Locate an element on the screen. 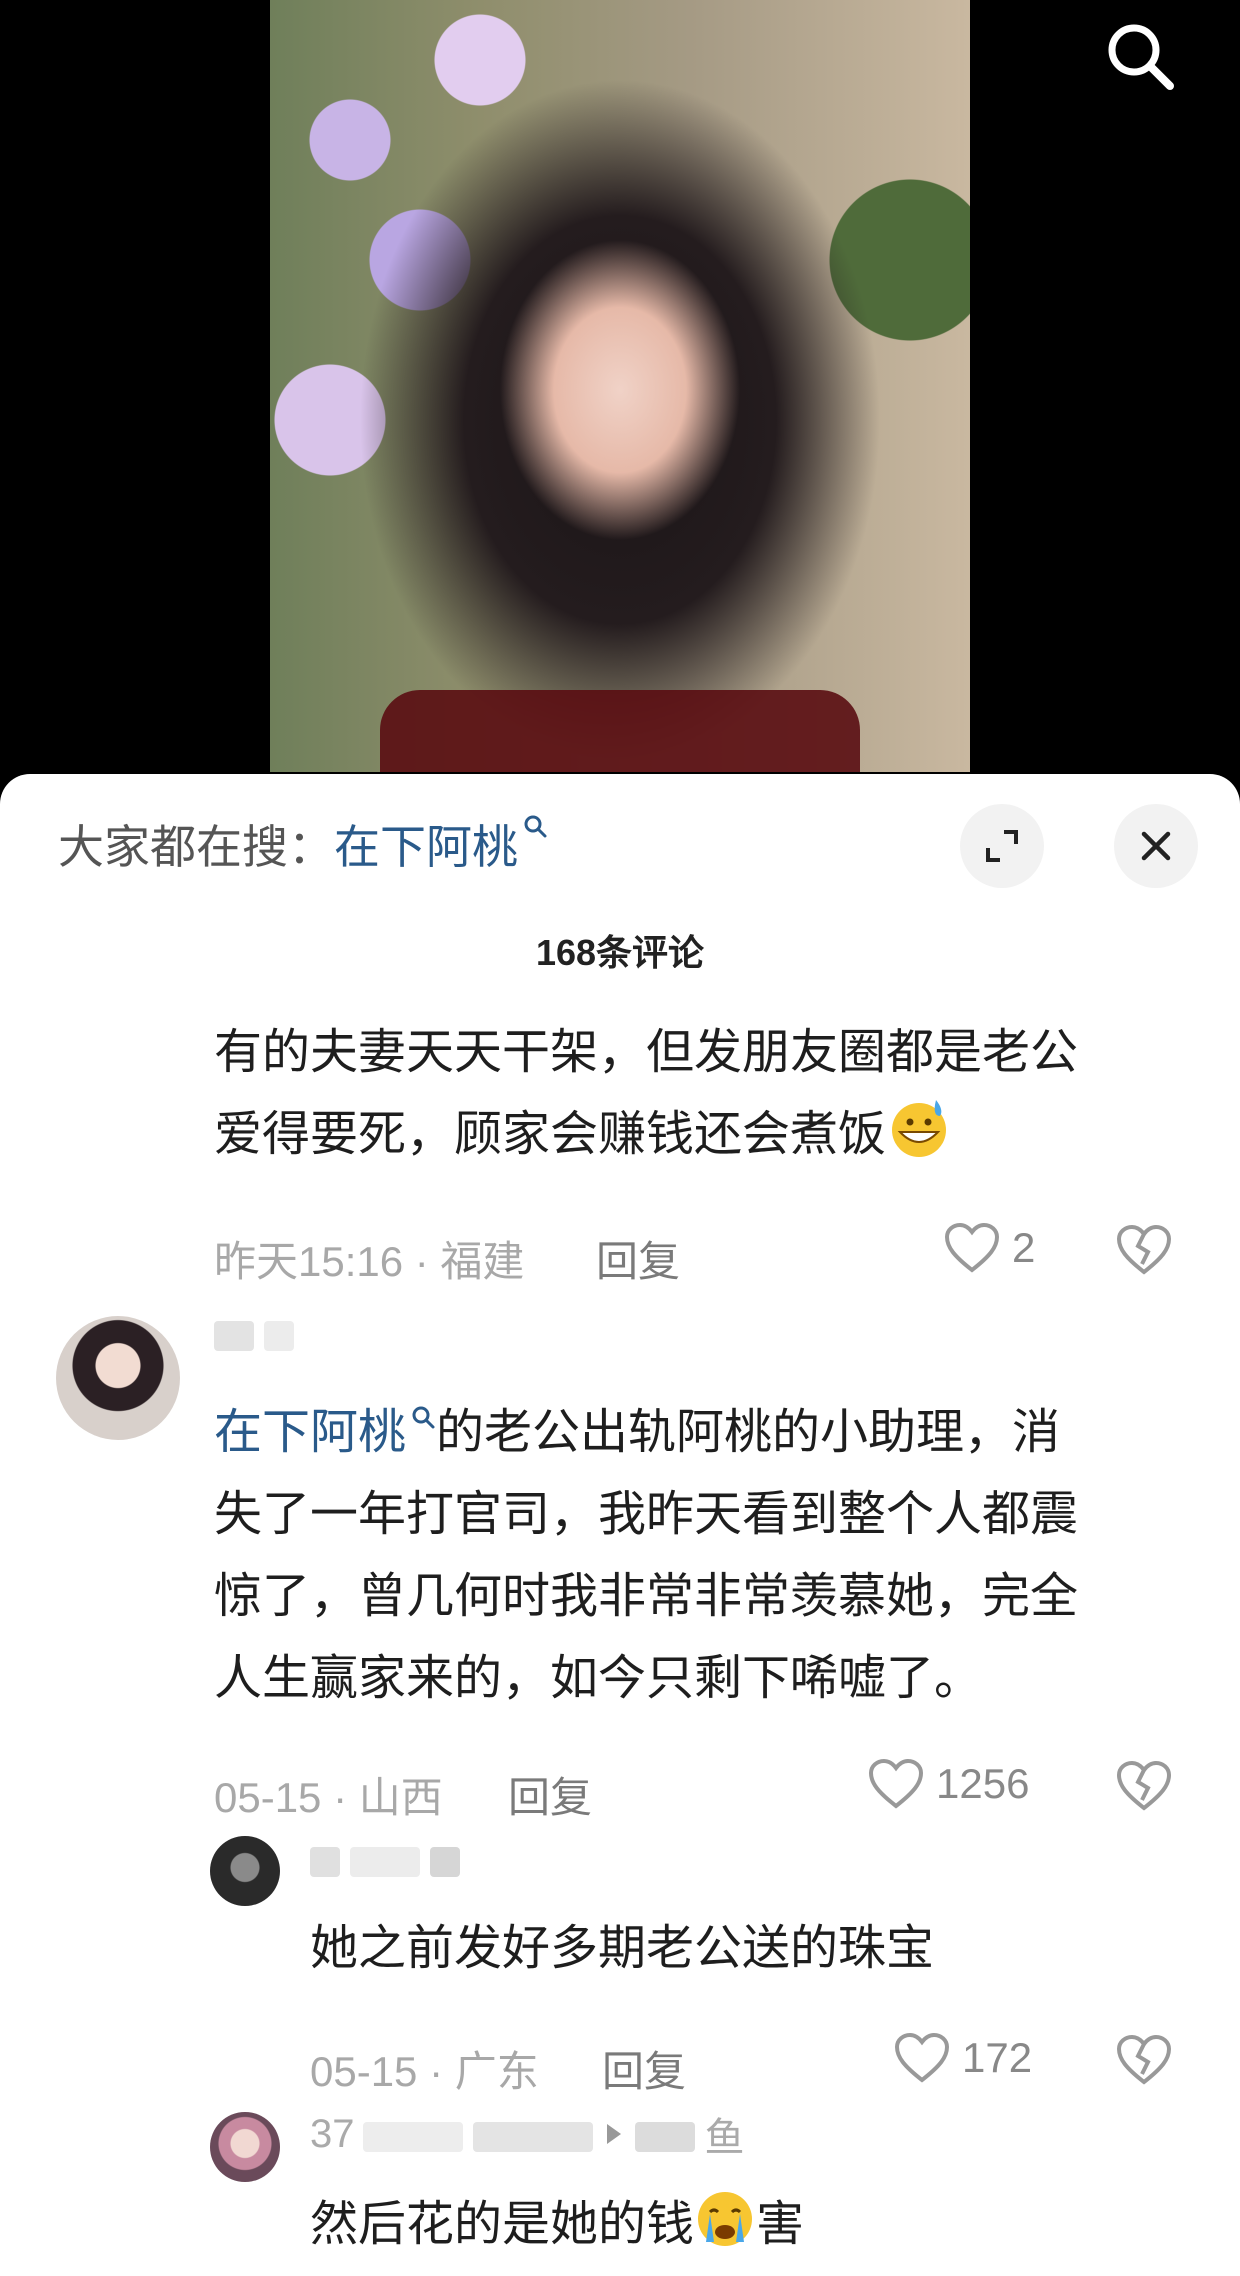 The image size is (1240, 2276). comment-text: 爱得要死，顾家会赚钱还会煮饭 is located at coordinates (550, 1134).